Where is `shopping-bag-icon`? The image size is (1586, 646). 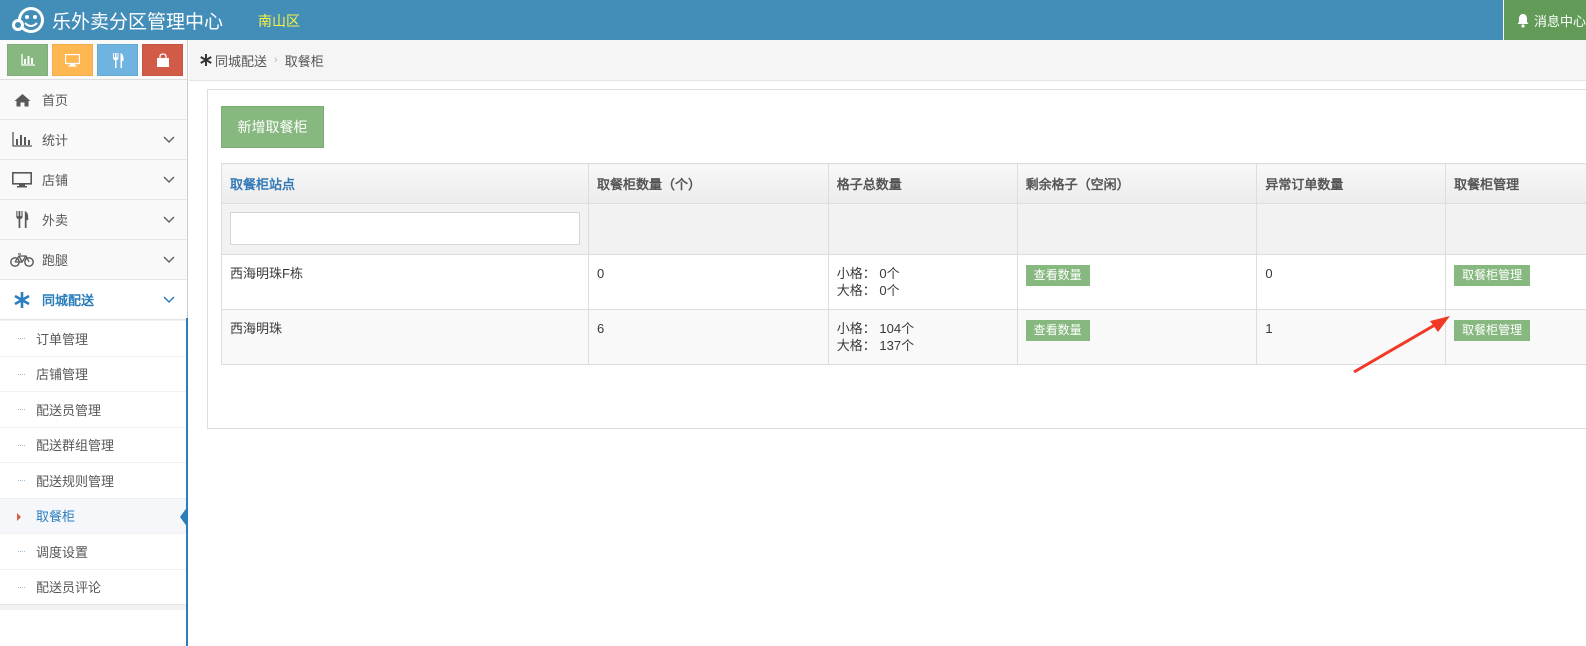
shopping-bag-icon is located at coordinates (163, 60).